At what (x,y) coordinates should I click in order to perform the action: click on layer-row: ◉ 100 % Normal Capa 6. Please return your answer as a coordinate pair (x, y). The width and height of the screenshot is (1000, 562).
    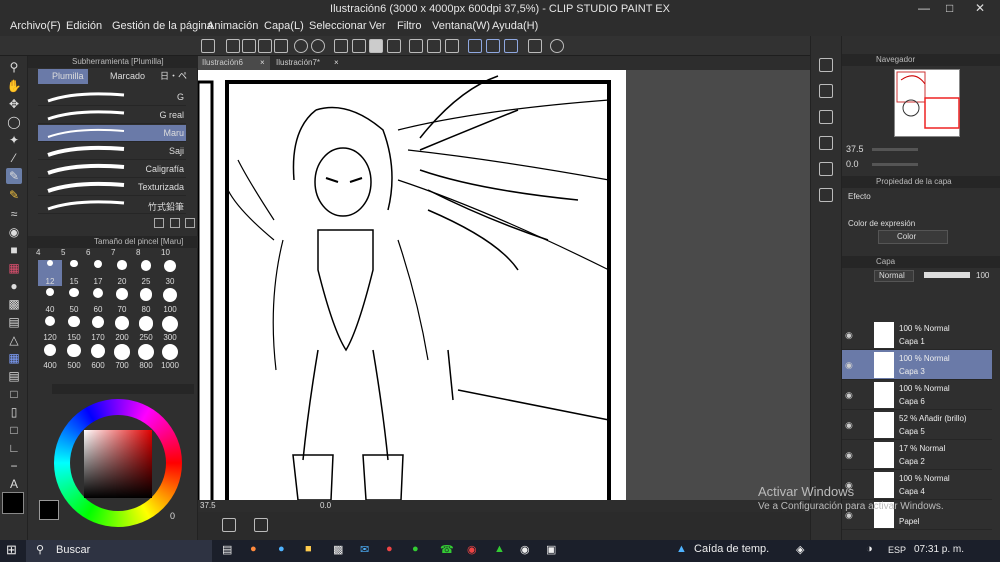
    Looking at the image, I should click on (917, 395).